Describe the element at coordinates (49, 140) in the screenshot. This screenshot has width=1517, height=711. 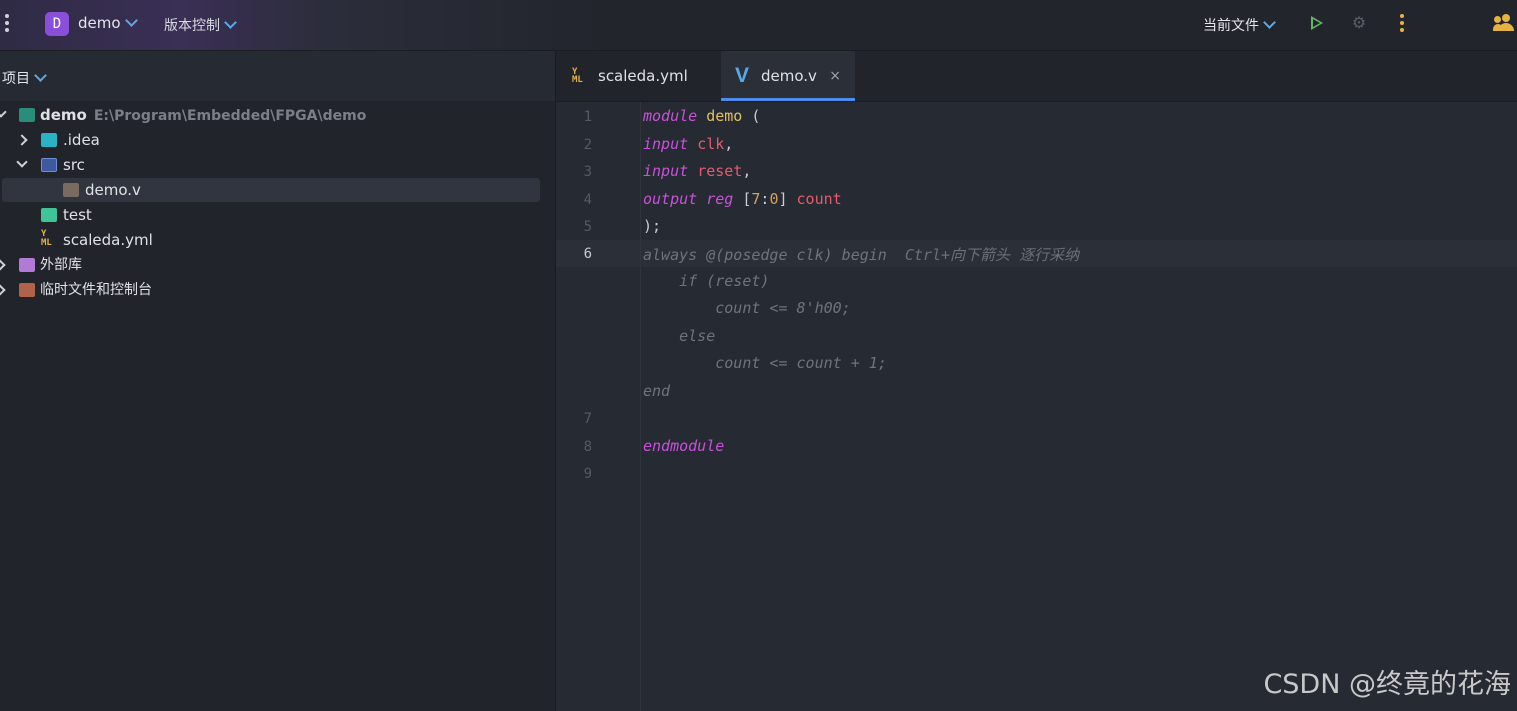
I see `idea-folder-icon` at that location.